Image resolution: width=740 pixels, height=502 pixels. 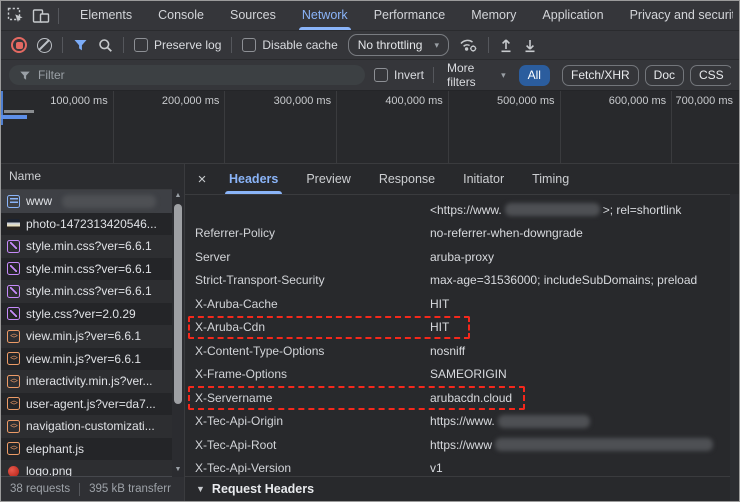 I want to click on header-value-text: v1, so click(x=436, y=468).